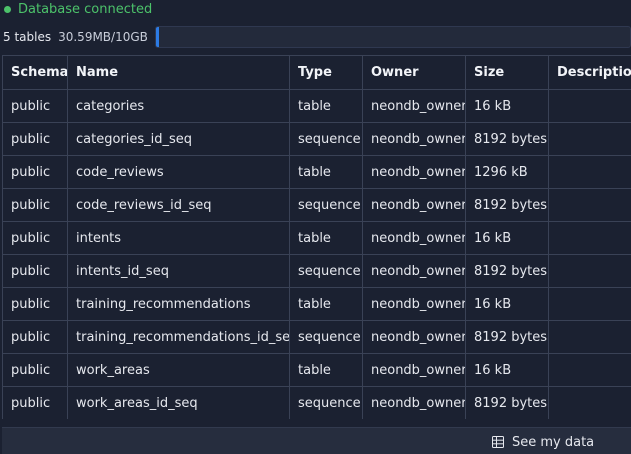 The height and width of the screenshot is (454, 631). Describe the element at coordinates (498, 442) in the screenshot. I see `table-icon` at that location.